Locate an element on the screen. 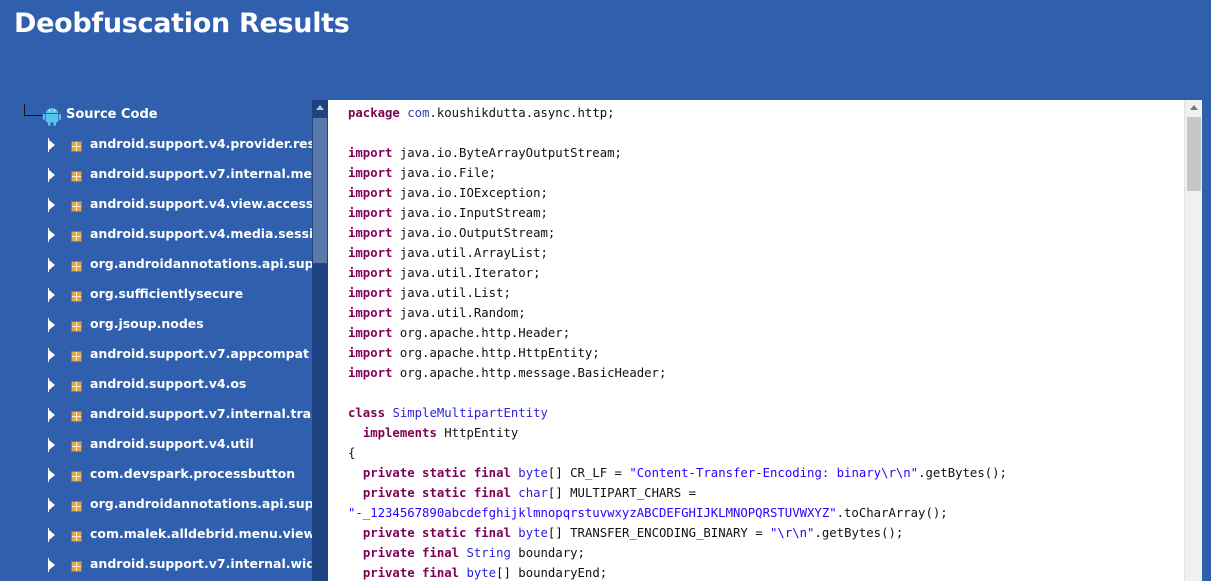 This screenshot has width=1211, height=581. tree-item-package: android.support.v4.os is located at coordinates (156, 389).